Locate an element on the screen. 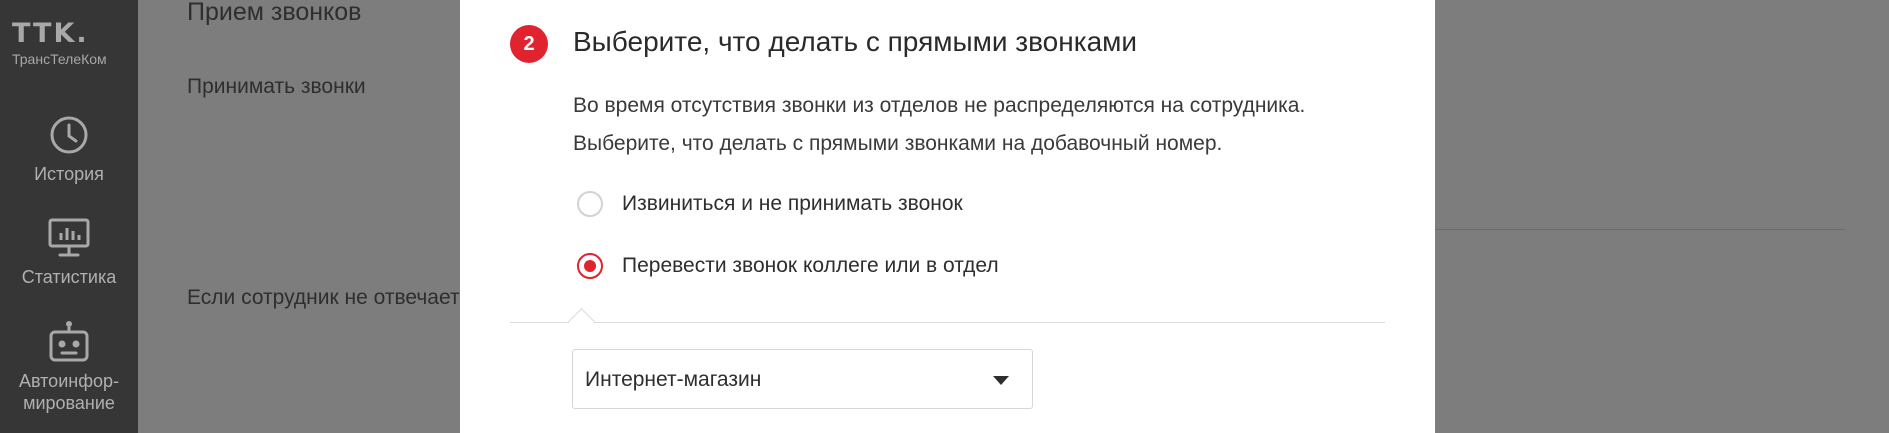 Image resolution: width=1889 pixels, height=433 pixels. sidebar-item-label-line1: Автоинфор- is located at coordinates (69, 381).